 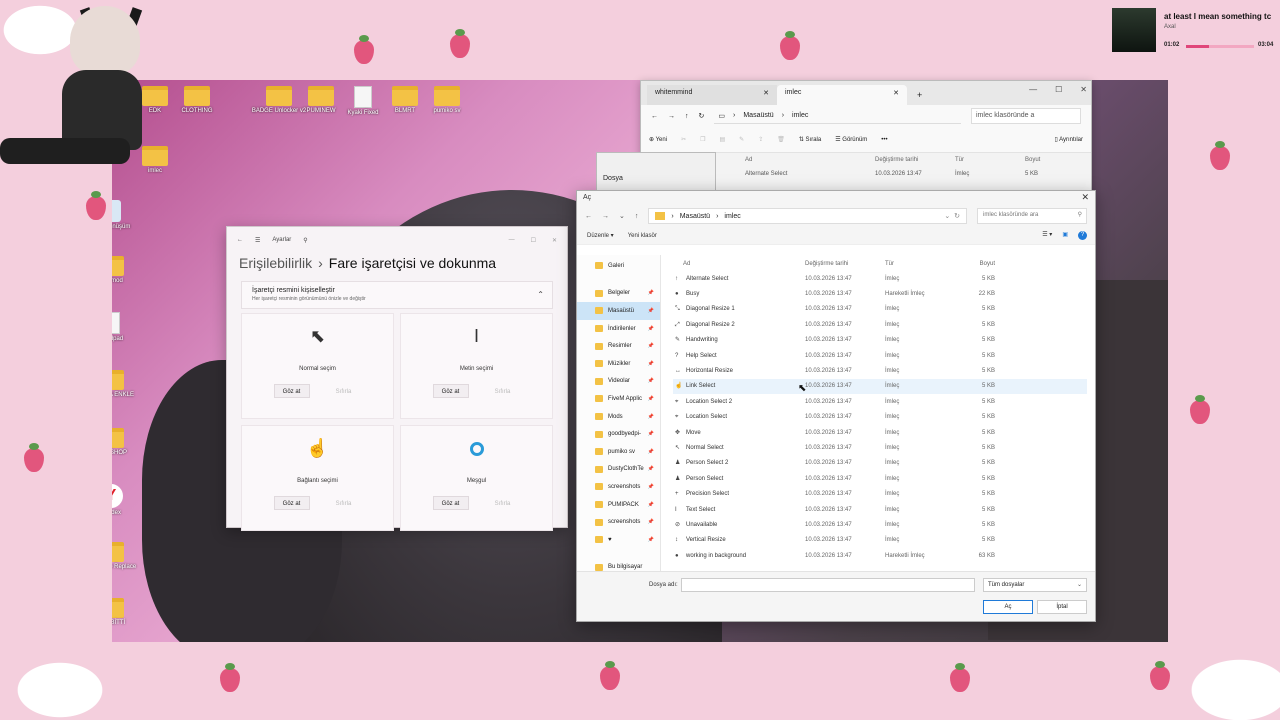 What do you see at coordinates (1065, 235) in the screenshot?
I see `preview-pane-icon: ▣` at bounding box center [1065, 235].